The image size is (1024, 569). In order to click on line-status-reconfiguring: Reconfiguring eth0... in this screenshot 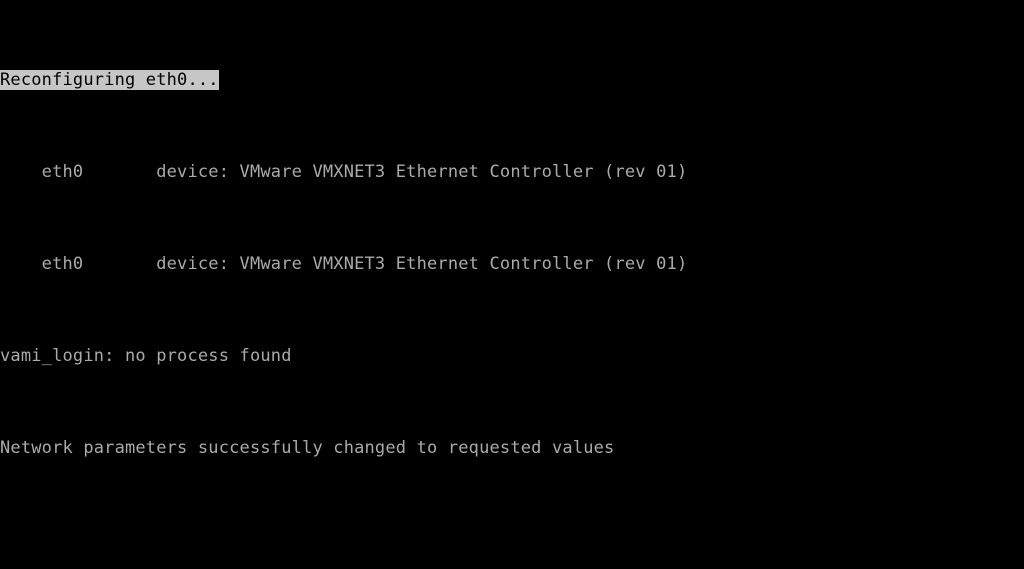, I will do `click(512, 80)`.